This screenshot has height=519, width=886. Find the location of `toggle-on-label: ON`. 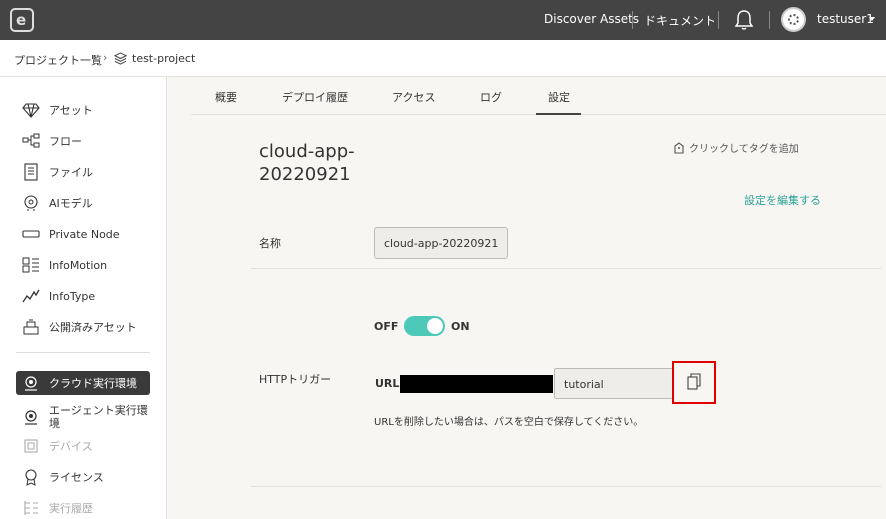

toggle-on-label: ON is located at coordinates (460, 326).